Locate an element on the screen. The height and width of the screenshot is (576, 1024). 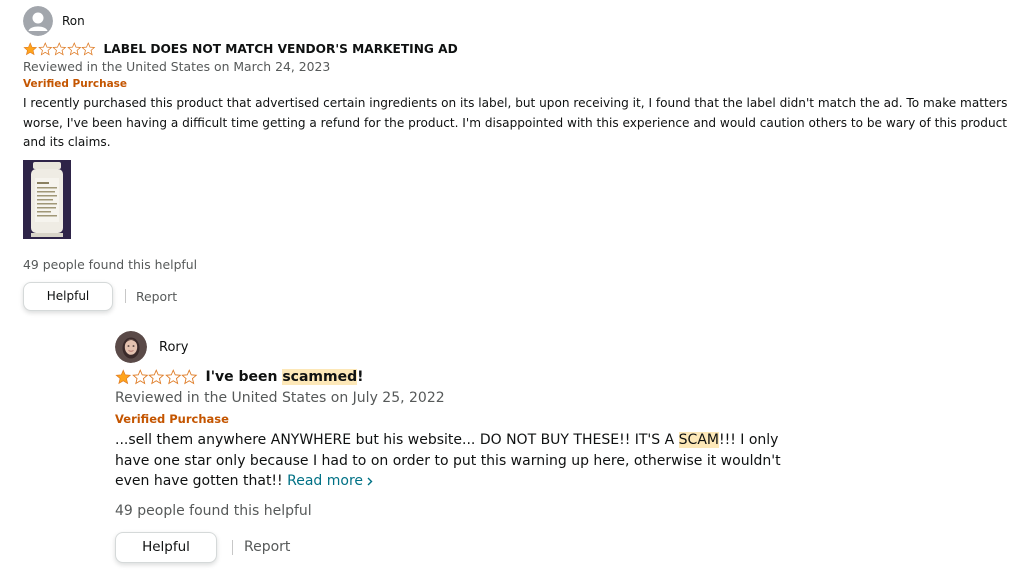
review-image-thumbnail is located at coordinates (47, 199).